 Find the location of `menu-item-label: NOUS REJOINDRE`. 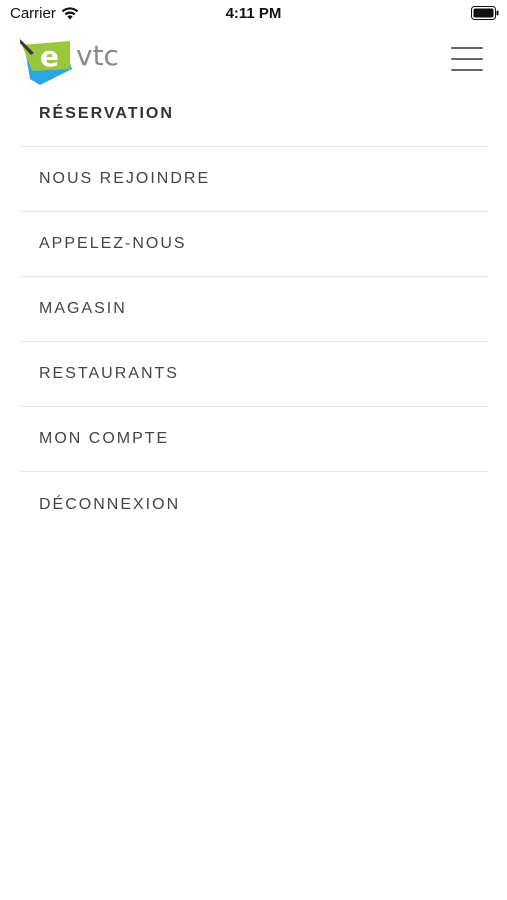

menu-item-label: NOUS REJOINDRE is located at coordinates (125, 178).